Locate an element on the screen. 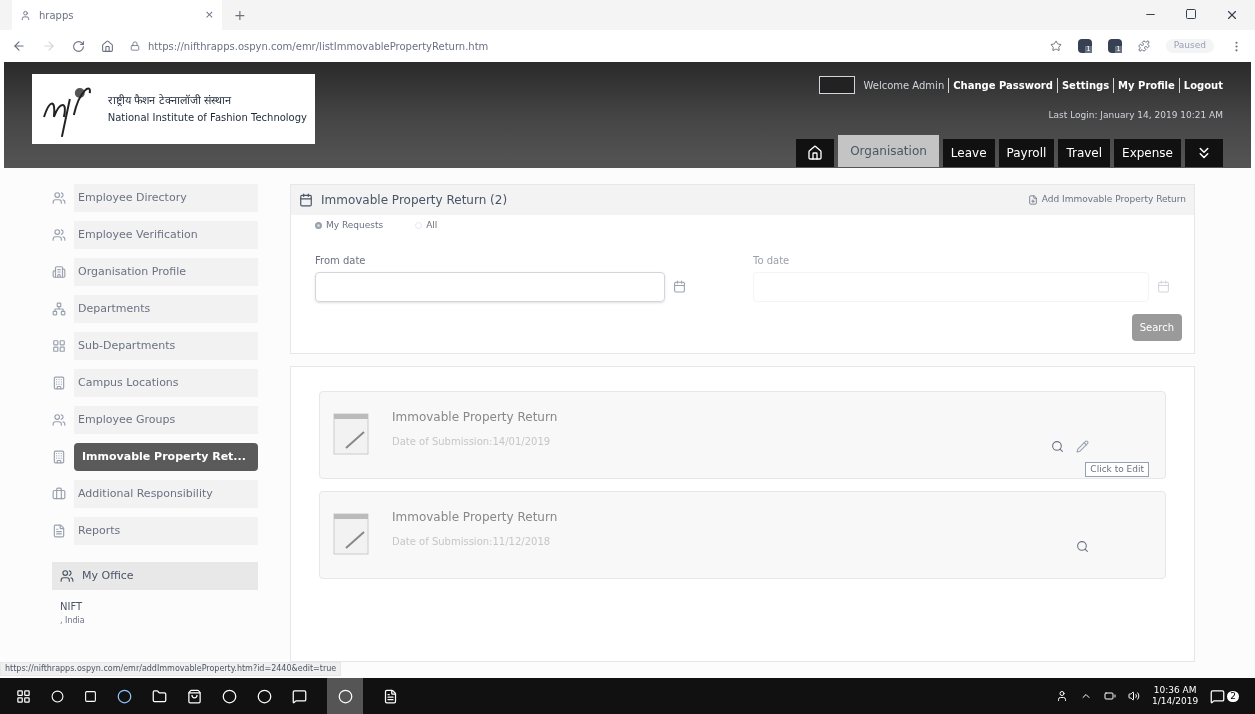  home-tab is located at coordinates (815, 152).